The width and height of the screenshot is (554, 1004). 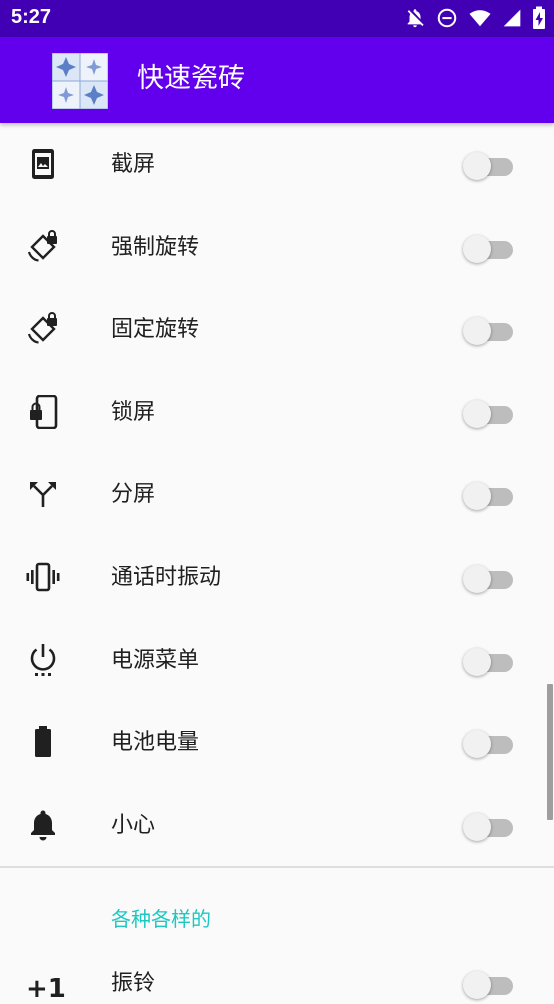 What do you see at coordinates (277, 982) in the screenshot?
I see `tile-row-ringer: +1 振铃` at bounding box center [277, 982].